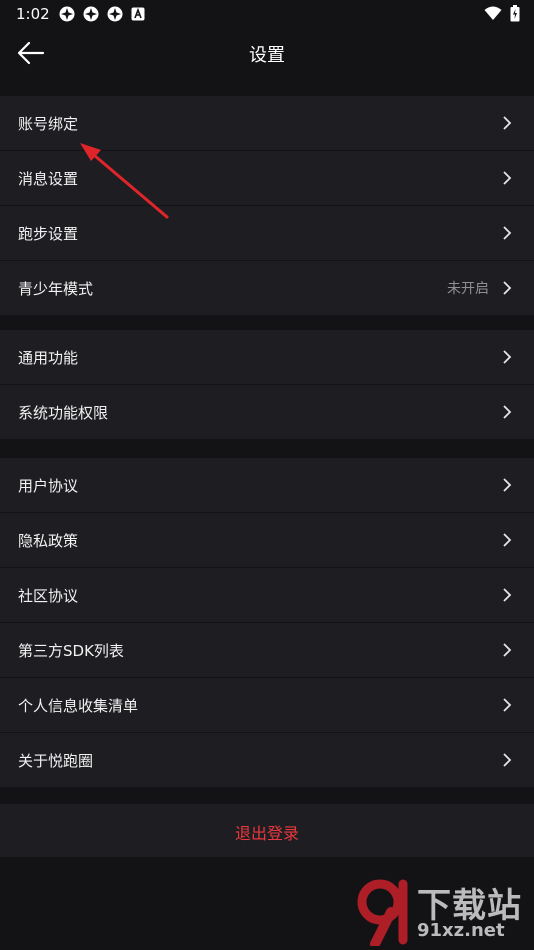 This screenshot has height=950, width=534. Describe the element at coordinates (267, 233) in the screenshot. I see `running-settings-row: 跑步设置` at that location.